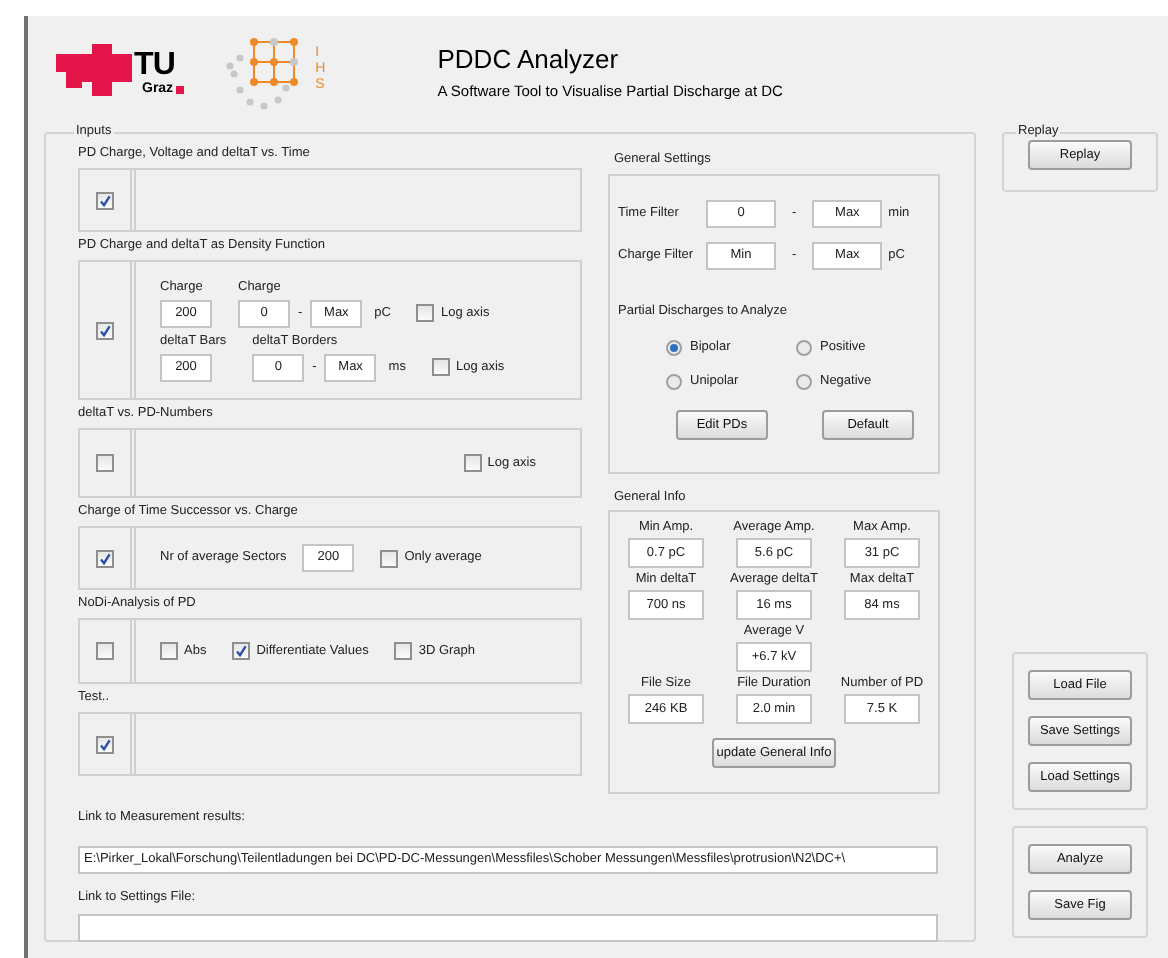 The height and width of the screenshot is (958, 1168). What do you see at coordinates (179, 89) in the screenshot?
I see `logo-square-icon` at bounding box center [179, 89].